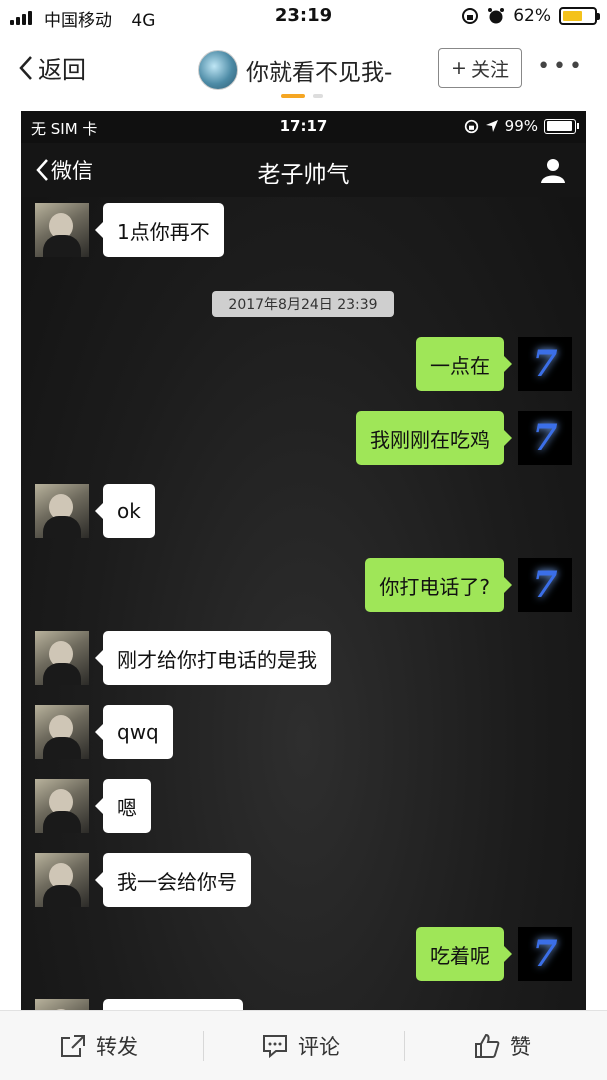 The image size is (607, 1080). I want to click on top-nav-bar: 返回 你就看不见我- + 关注 •••, so click(303, 70).